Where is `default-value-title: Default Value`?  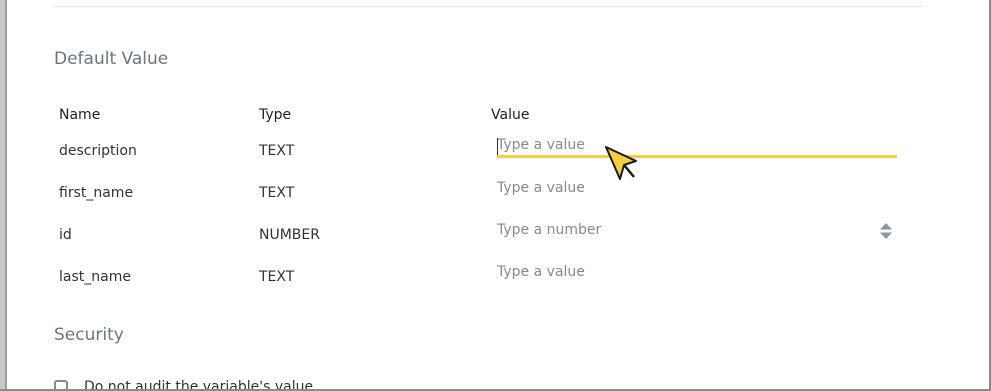
default-value-title: Default Value is located at coordinates (111, 59).